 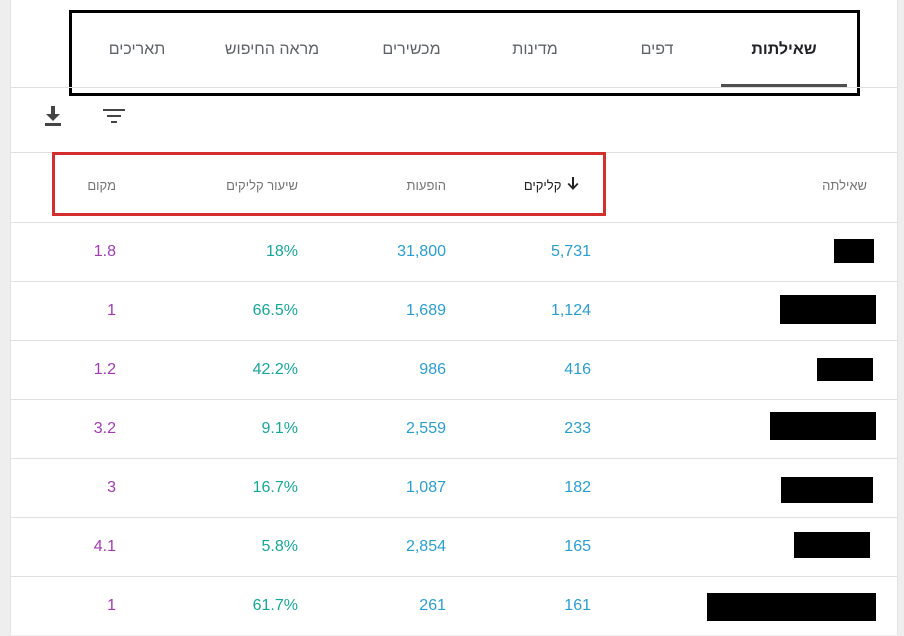 I want to click on header-query: שאילתה, so click(x=844, y=186).